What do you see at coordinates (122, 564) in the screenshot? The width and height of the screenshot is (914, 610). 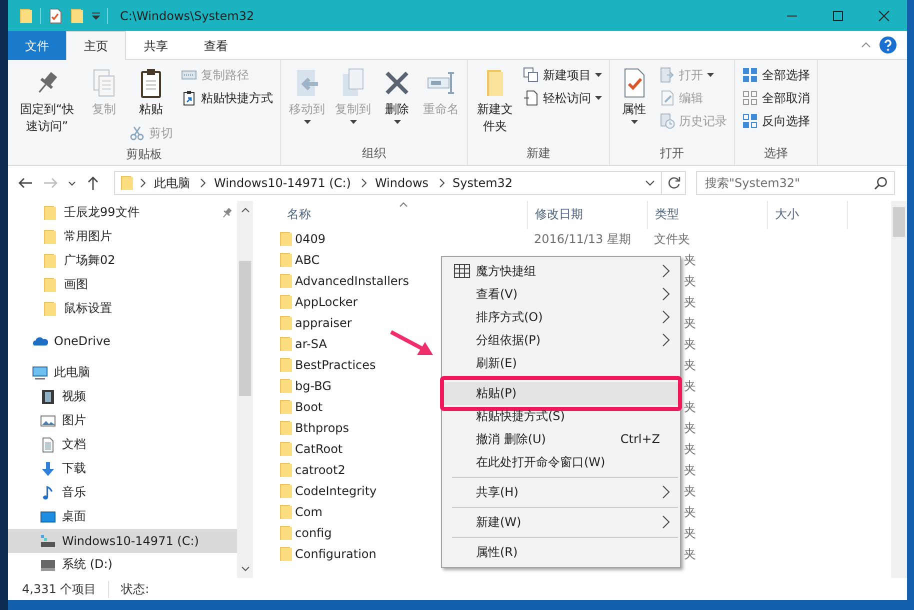 I see `sidebar-item: 系统 (D:)` at bounding box center [122, 564].